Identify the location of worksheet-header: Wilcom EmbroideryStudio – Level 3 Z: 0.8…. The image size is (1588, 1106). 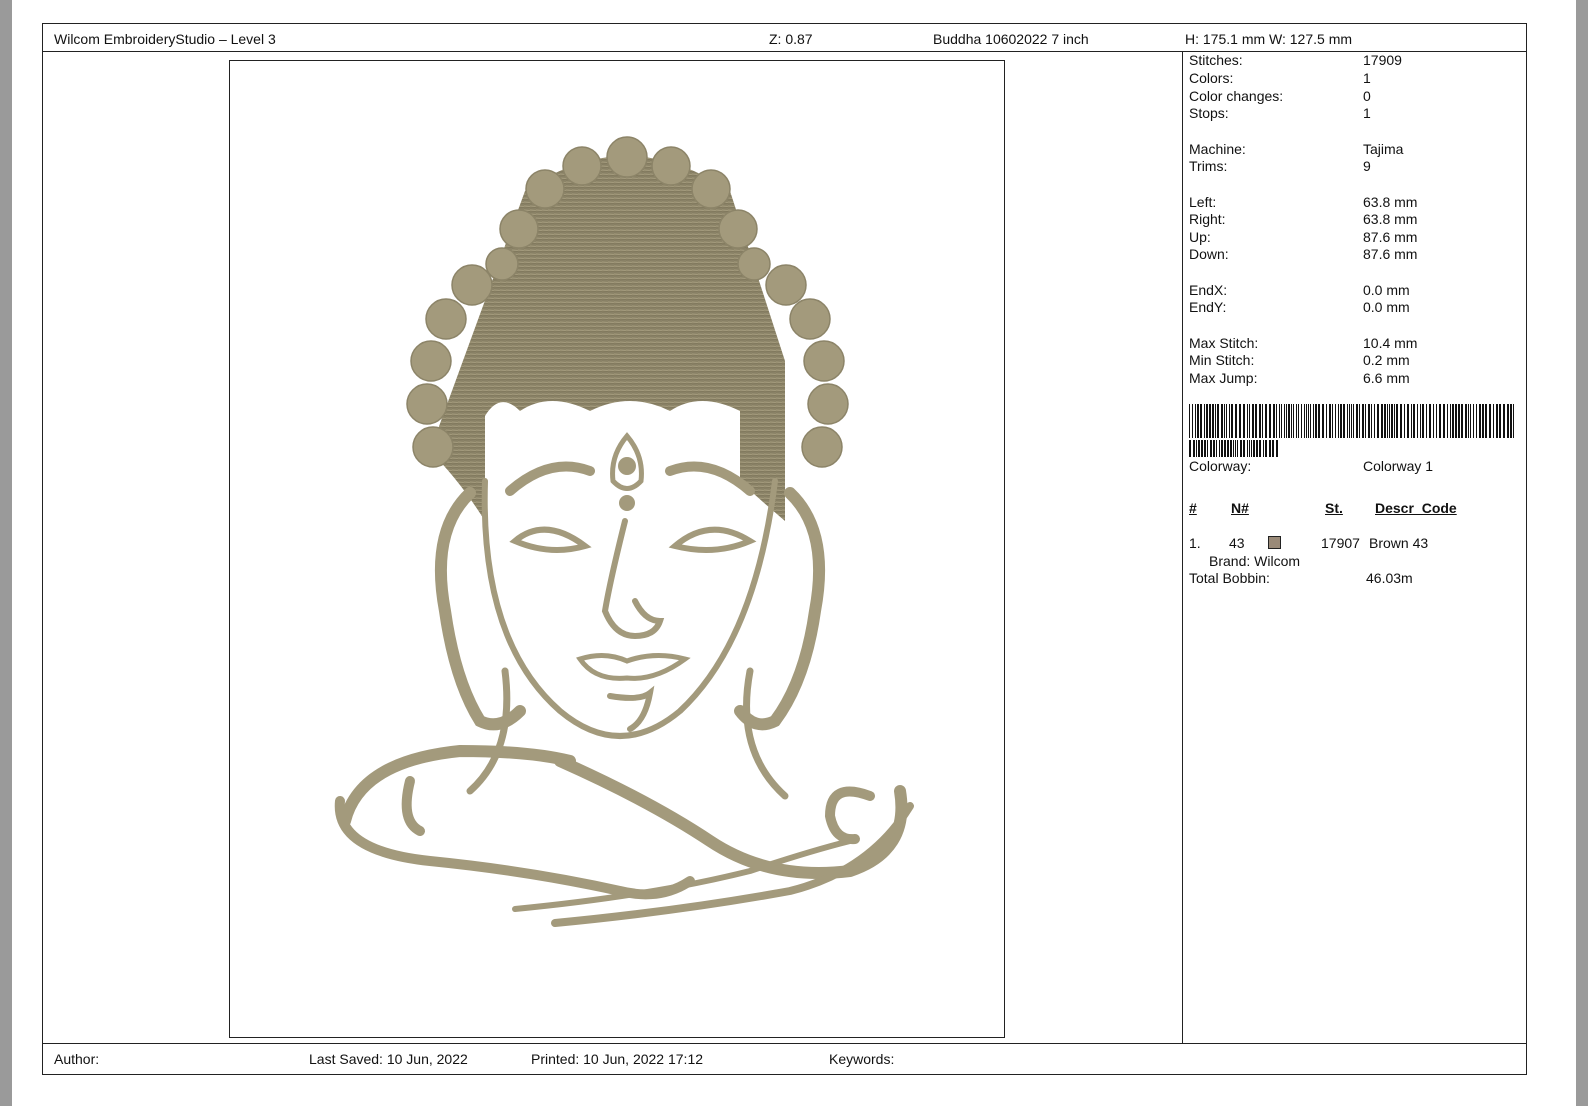
(784, 38).